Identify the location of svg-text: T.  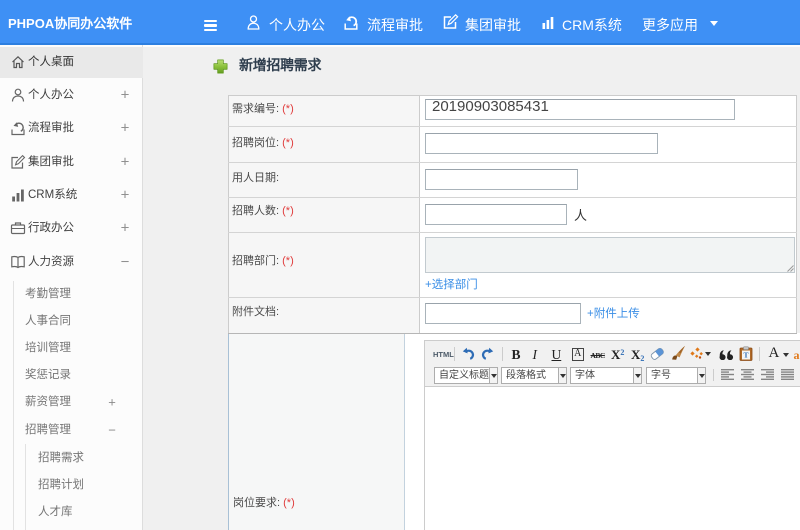
(745, 355).